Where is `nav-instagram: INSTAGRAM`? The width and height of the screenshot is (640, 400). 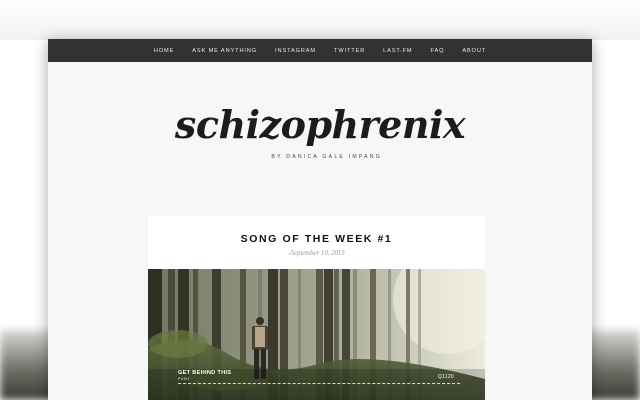
nav-instagram: INSTAGRAM is located at coordinates (295, 51).